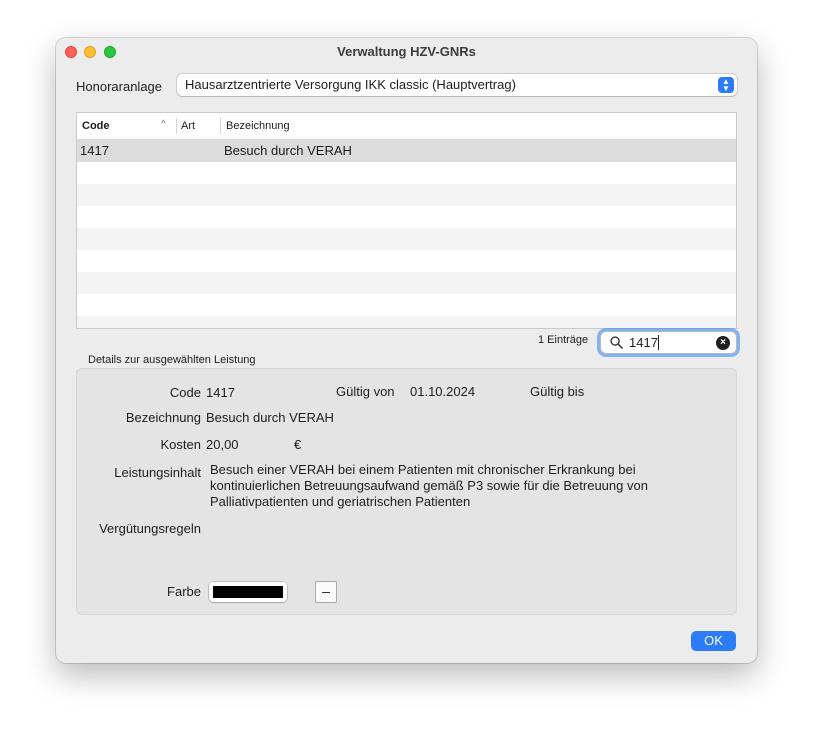  I want to click on sort-ascending-icon: ^, so click(163, 124).